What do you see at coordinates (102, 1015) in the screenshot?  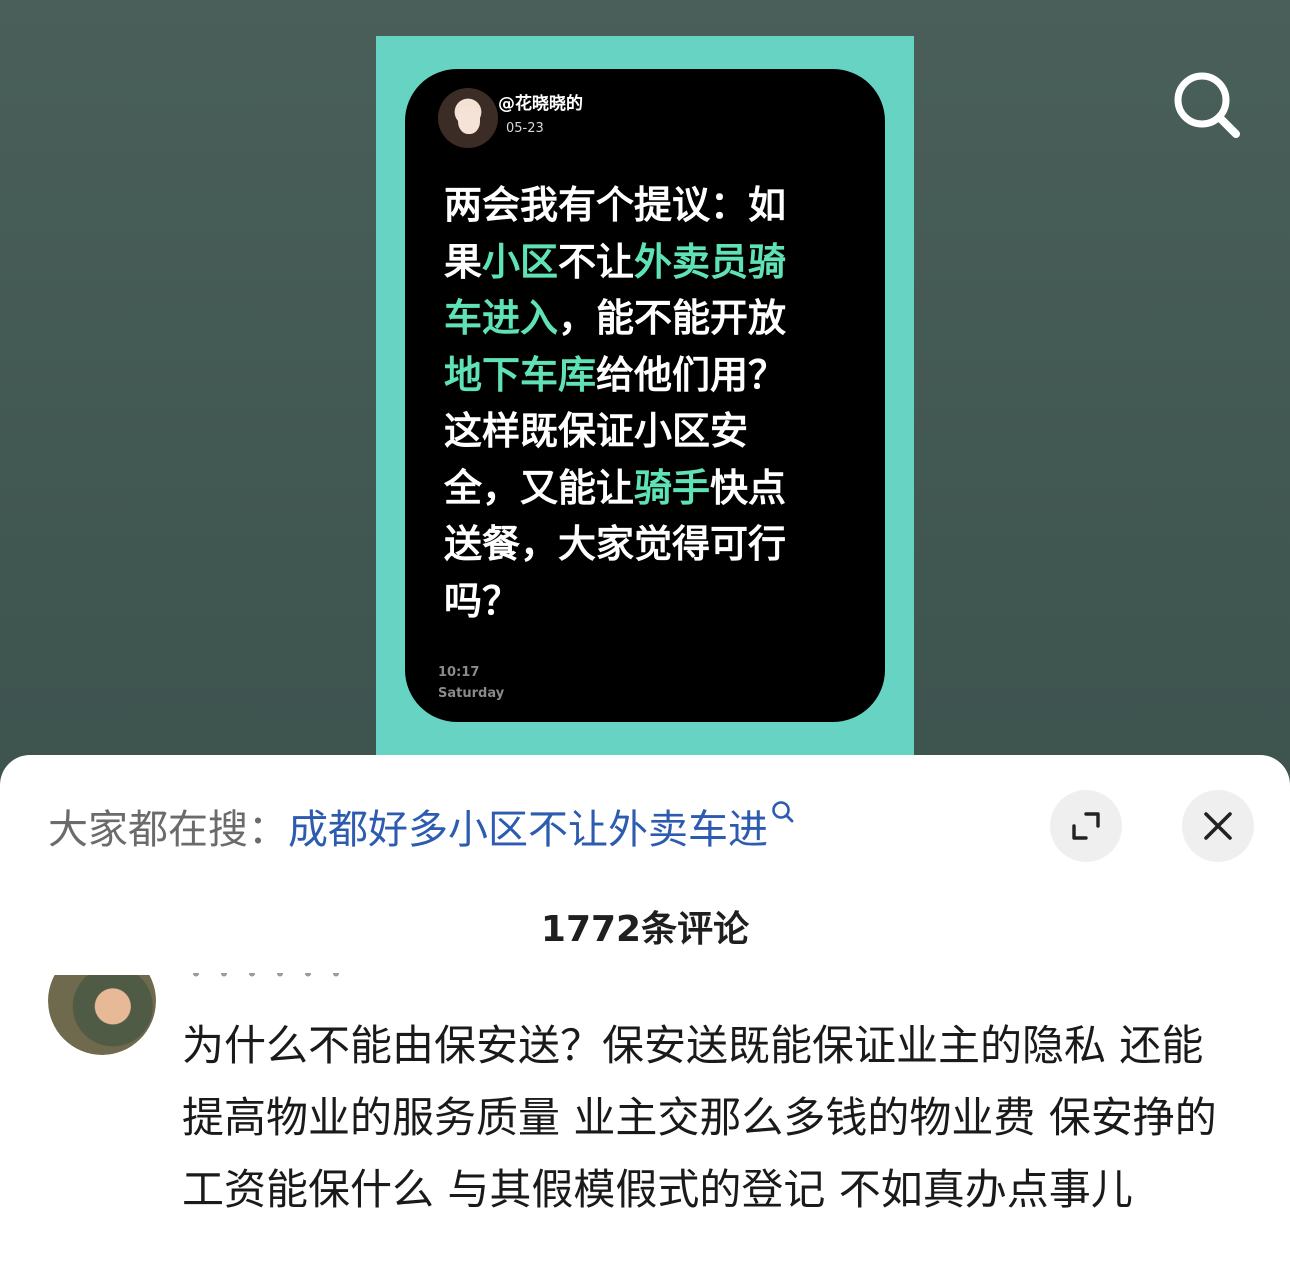 I see `commenter-avatar` at bounding box center [102, 1015].